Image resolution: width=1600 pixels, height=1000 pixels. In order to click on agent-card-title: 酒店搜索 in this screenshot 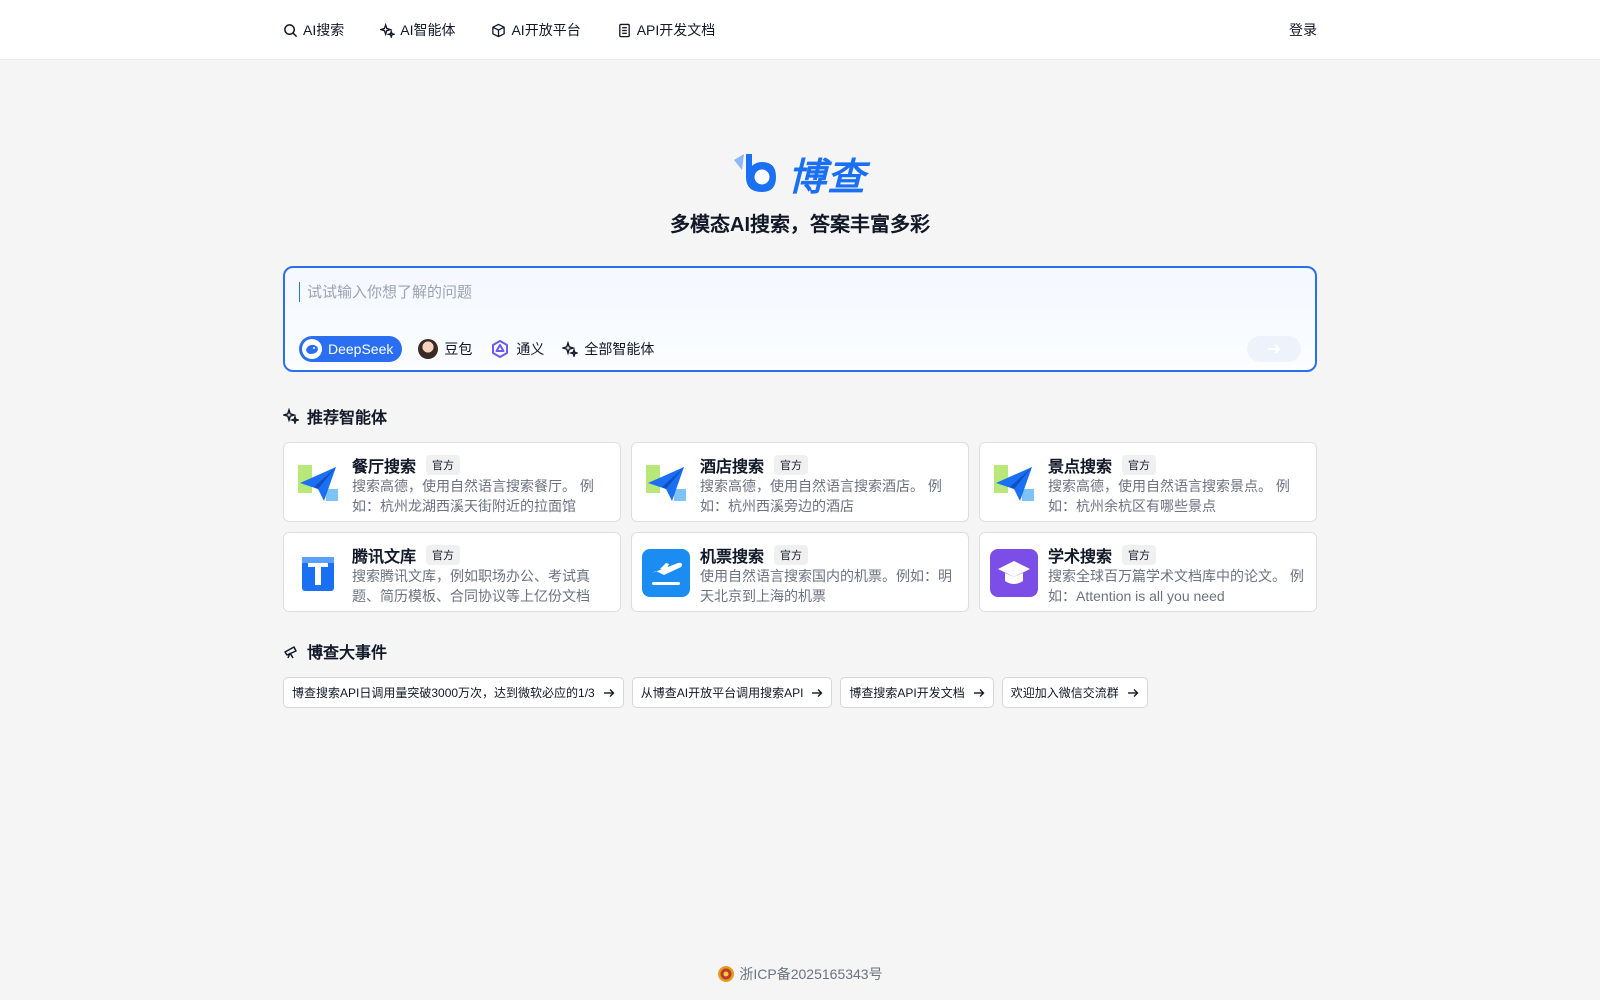, I will do `click(732, 467)`.